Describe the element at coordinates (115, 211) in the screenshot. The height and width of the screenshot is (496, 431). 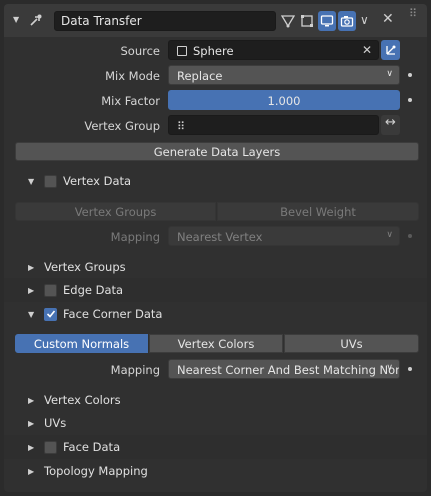
I see `tab-vertex-groups: Vertex Groups` at that location.